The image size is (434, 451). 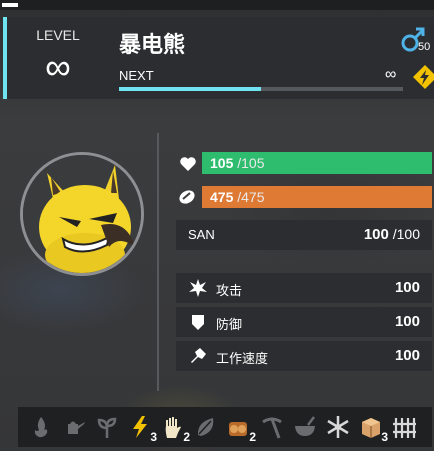 I want to click on electric-element-icon, so click(x=423, y=77).